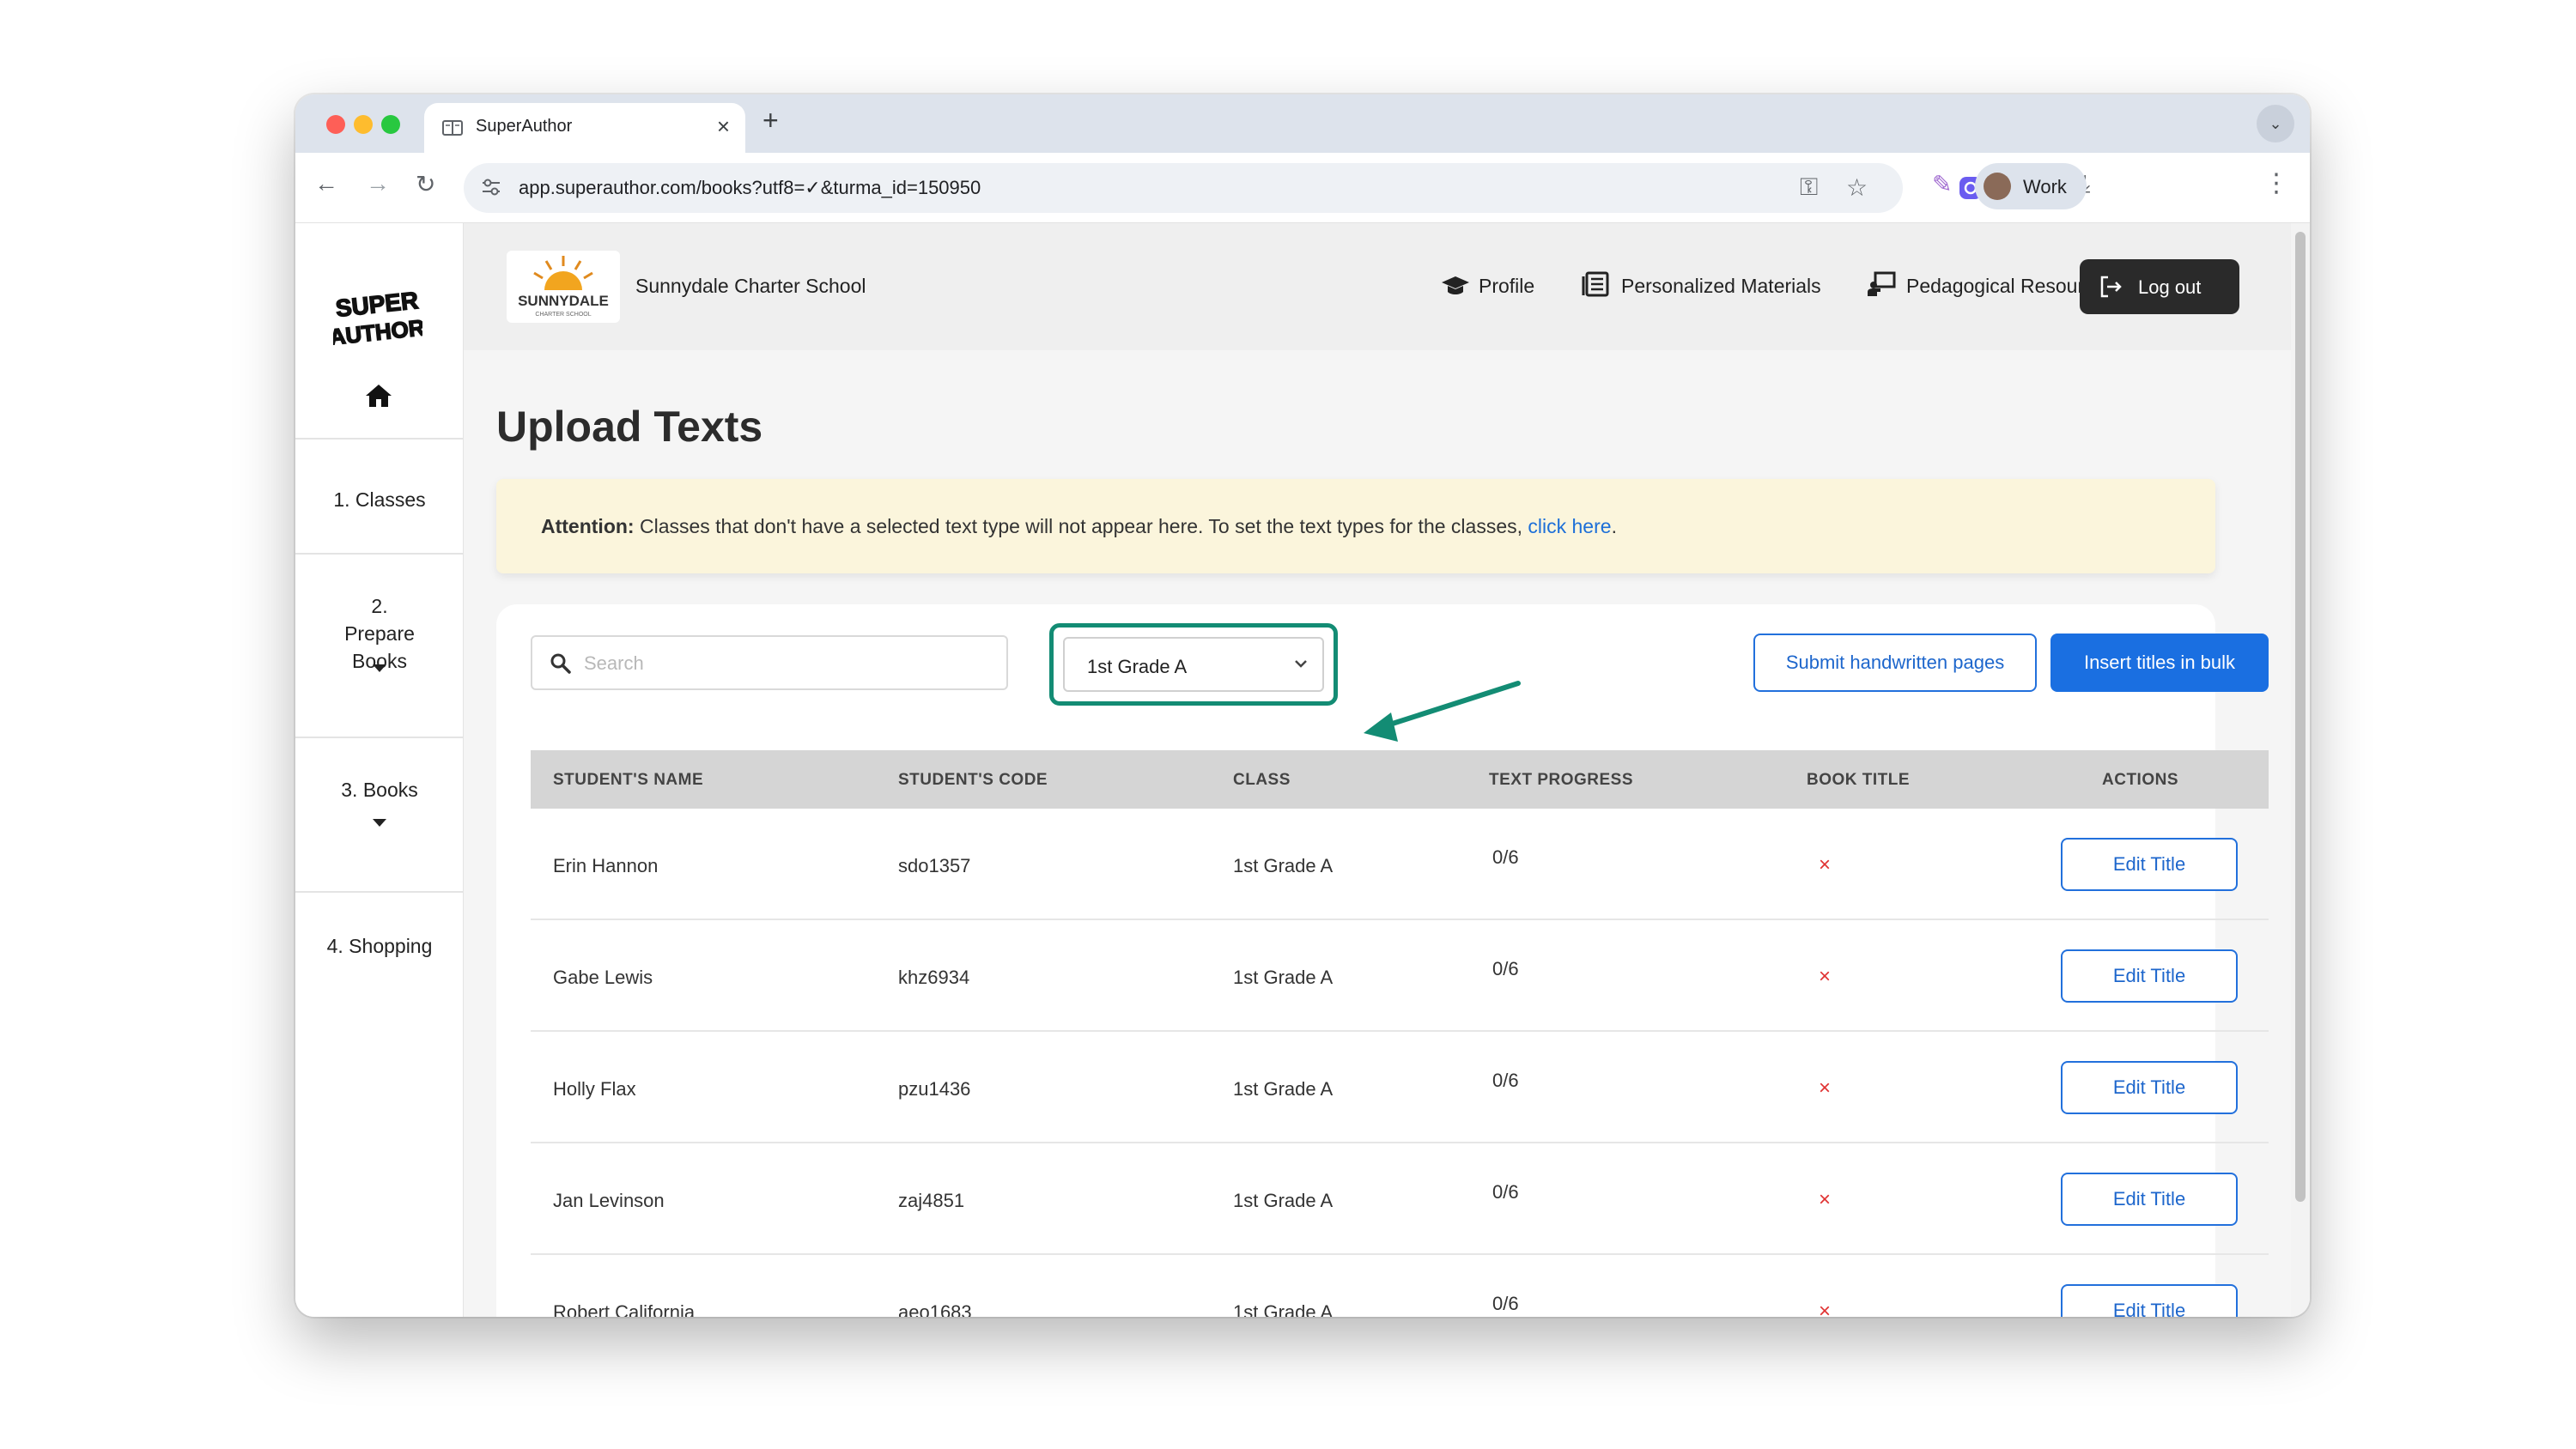 This screenshot has height=1449, width=2576. I want to click on close-tab-icon: ×, so click(724, 126).